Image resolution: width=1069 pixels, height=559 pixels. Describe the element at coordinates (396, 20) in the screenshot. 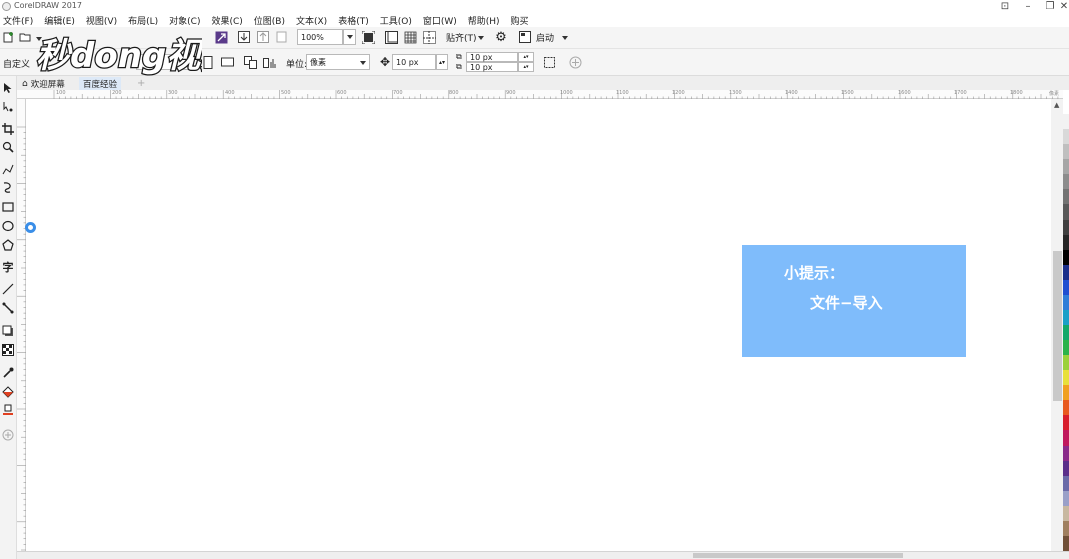

I see `menu-tools: 工具(O)` at that location.